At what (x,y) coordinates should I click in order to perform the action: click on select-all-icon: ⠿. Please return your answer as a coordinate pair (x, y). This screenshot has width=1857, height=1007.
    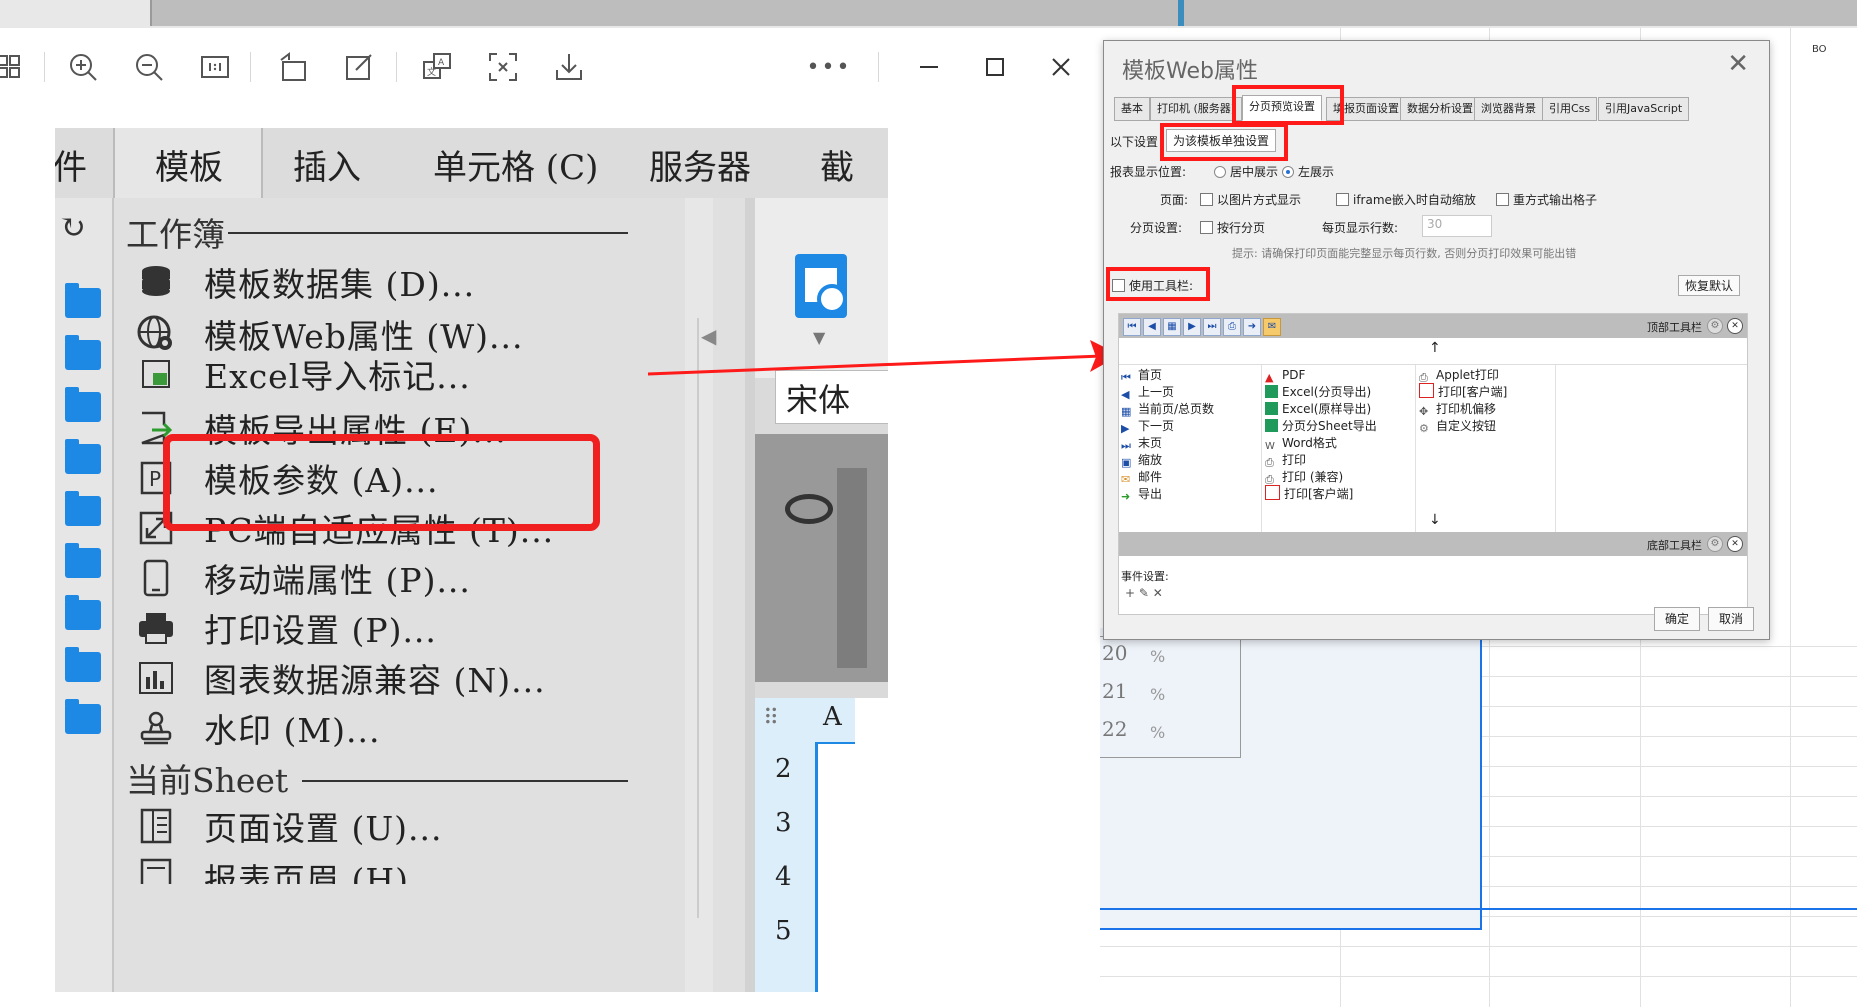
    Looking at the image, I should click on (771, 718).